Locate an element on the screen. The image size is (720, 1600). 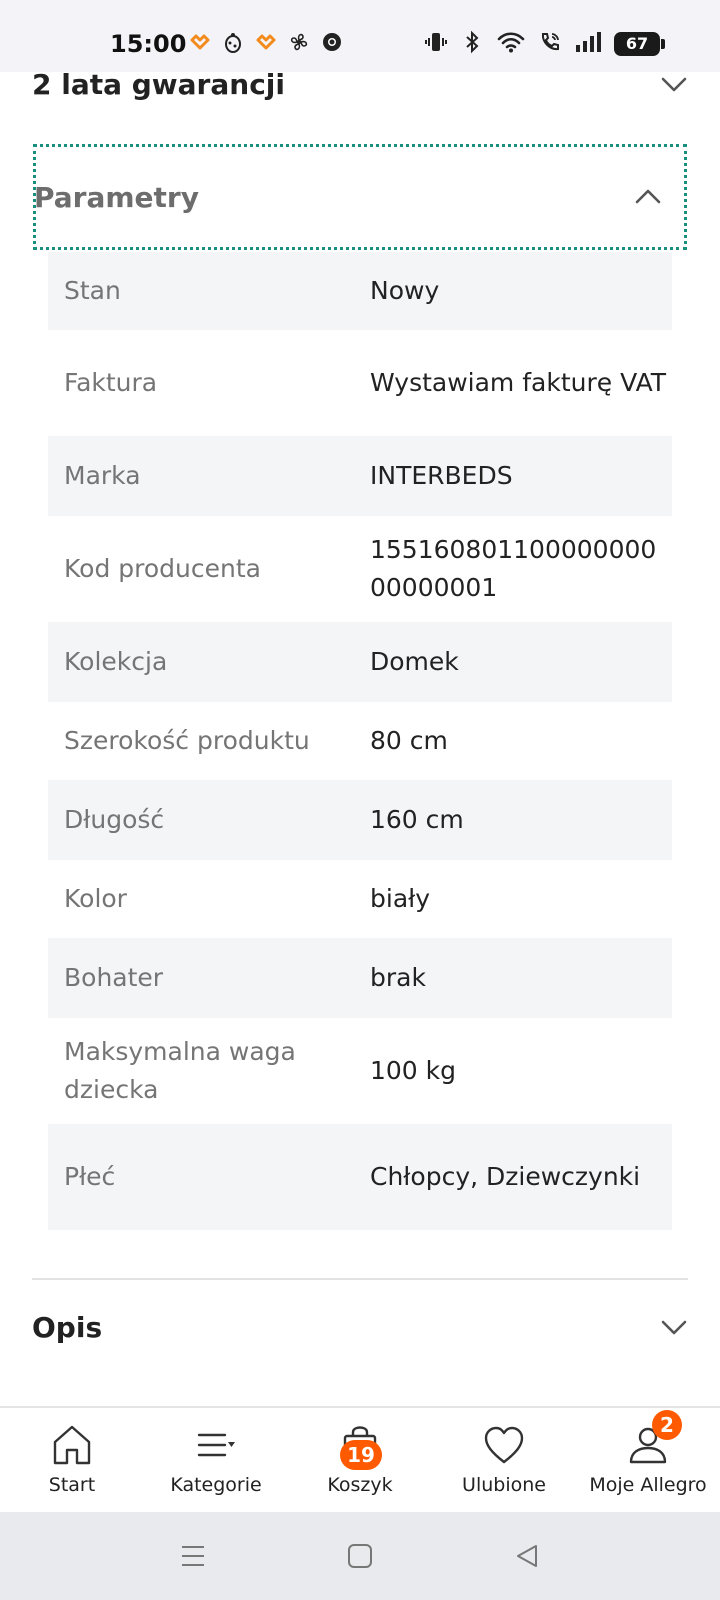
param-label: Szerokość produktu is located at coordinates (187, 740).